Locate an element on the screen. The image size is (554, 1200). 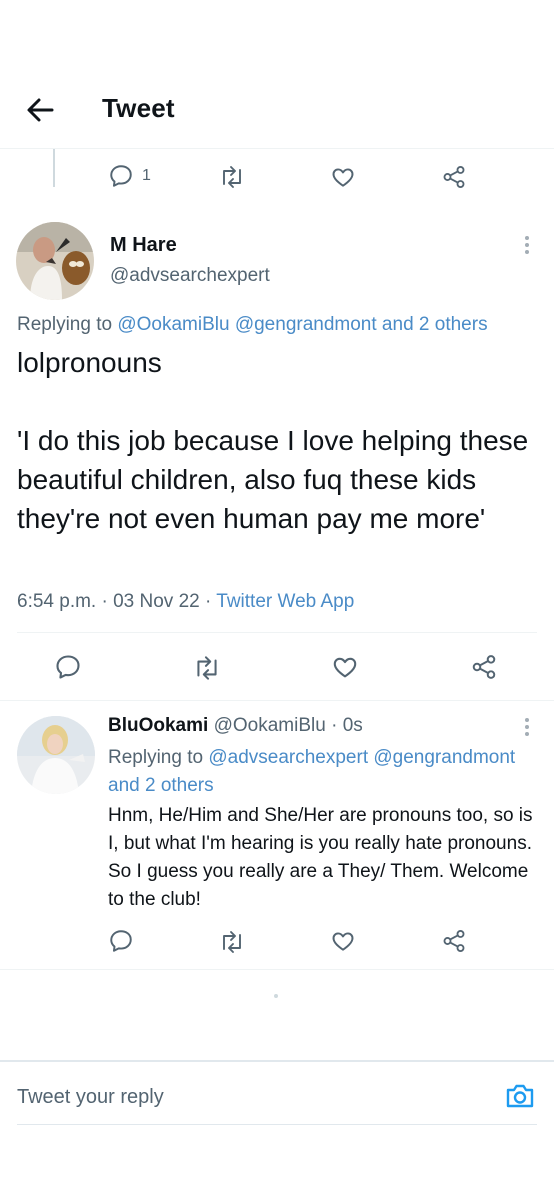
composer-underline is located at coordinates (277, 1124).